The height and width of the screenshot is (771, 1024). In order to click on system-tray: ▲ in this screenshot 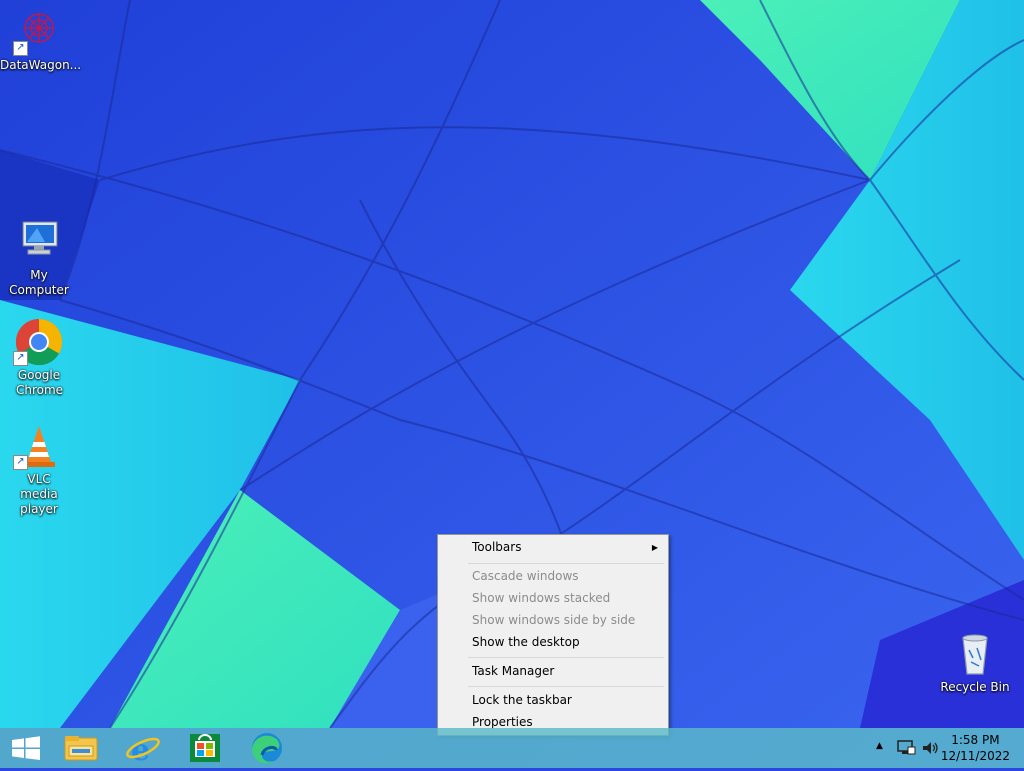, I will do `click(910, 748)`.